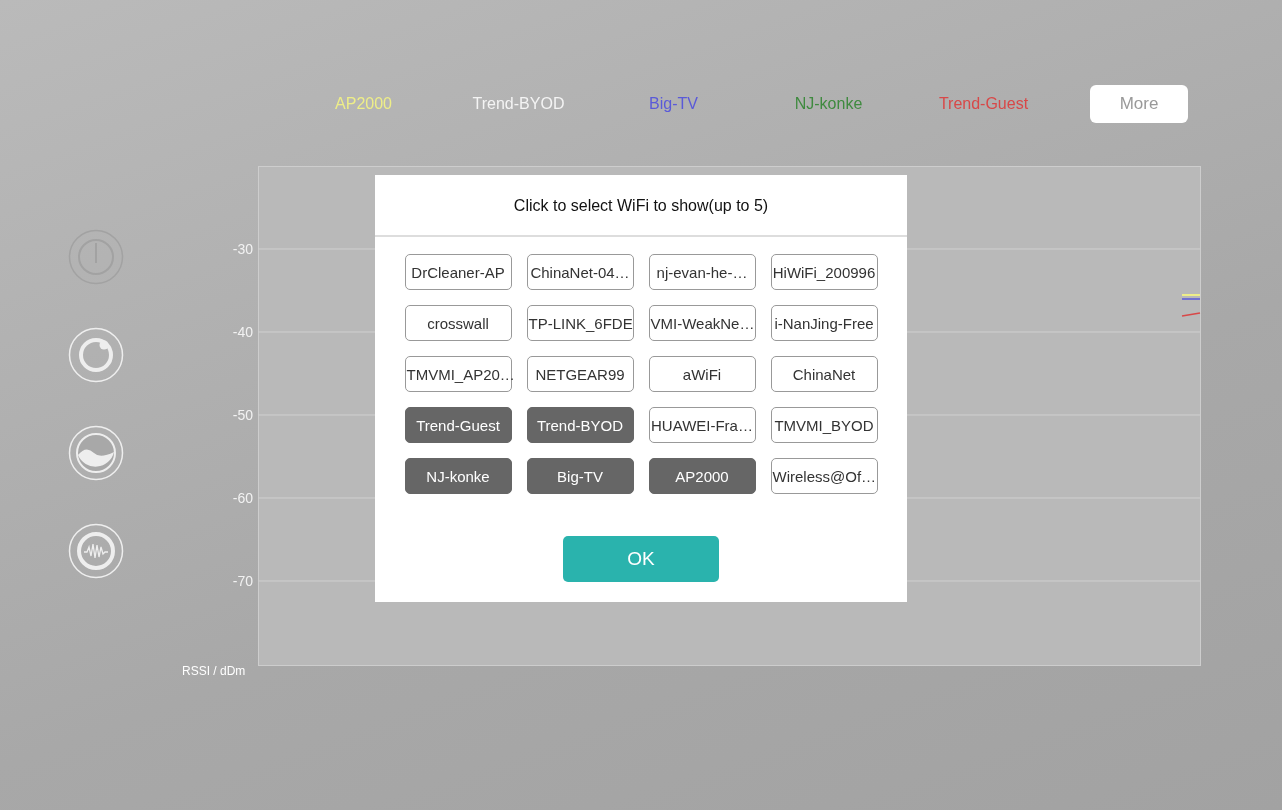  What do you see at coordinates (242, 332) in the screenshot?
I see `axis-tick-label: -40` at bounding box center [242, 332].